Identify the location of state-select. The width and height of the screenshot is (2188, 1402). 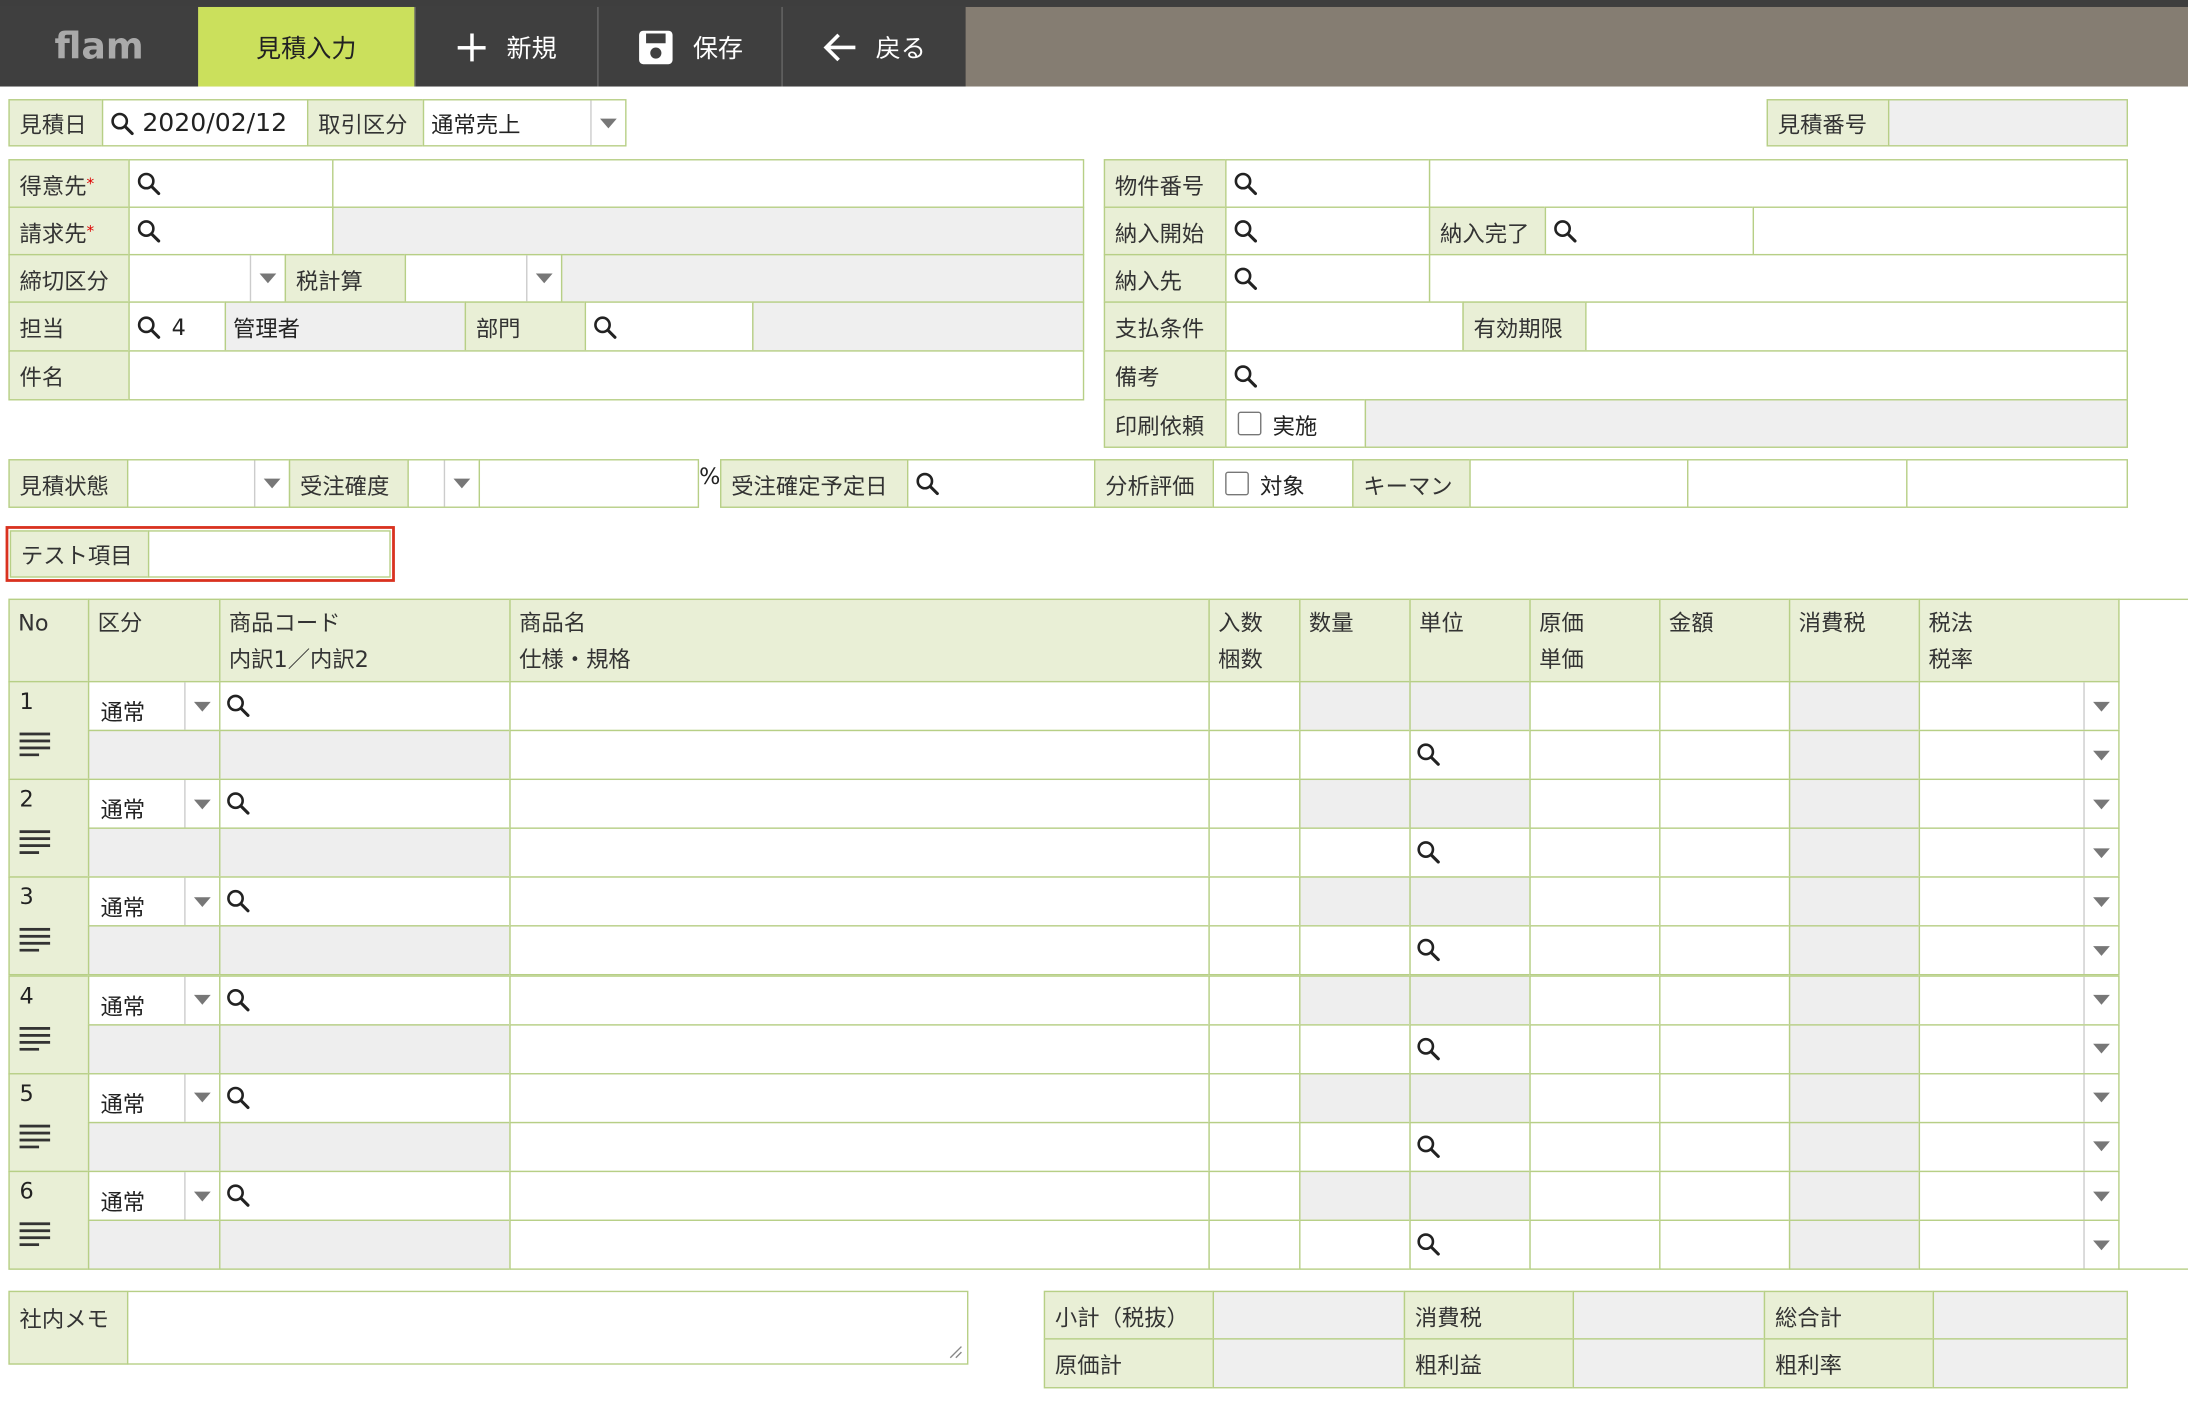
(208, 483).